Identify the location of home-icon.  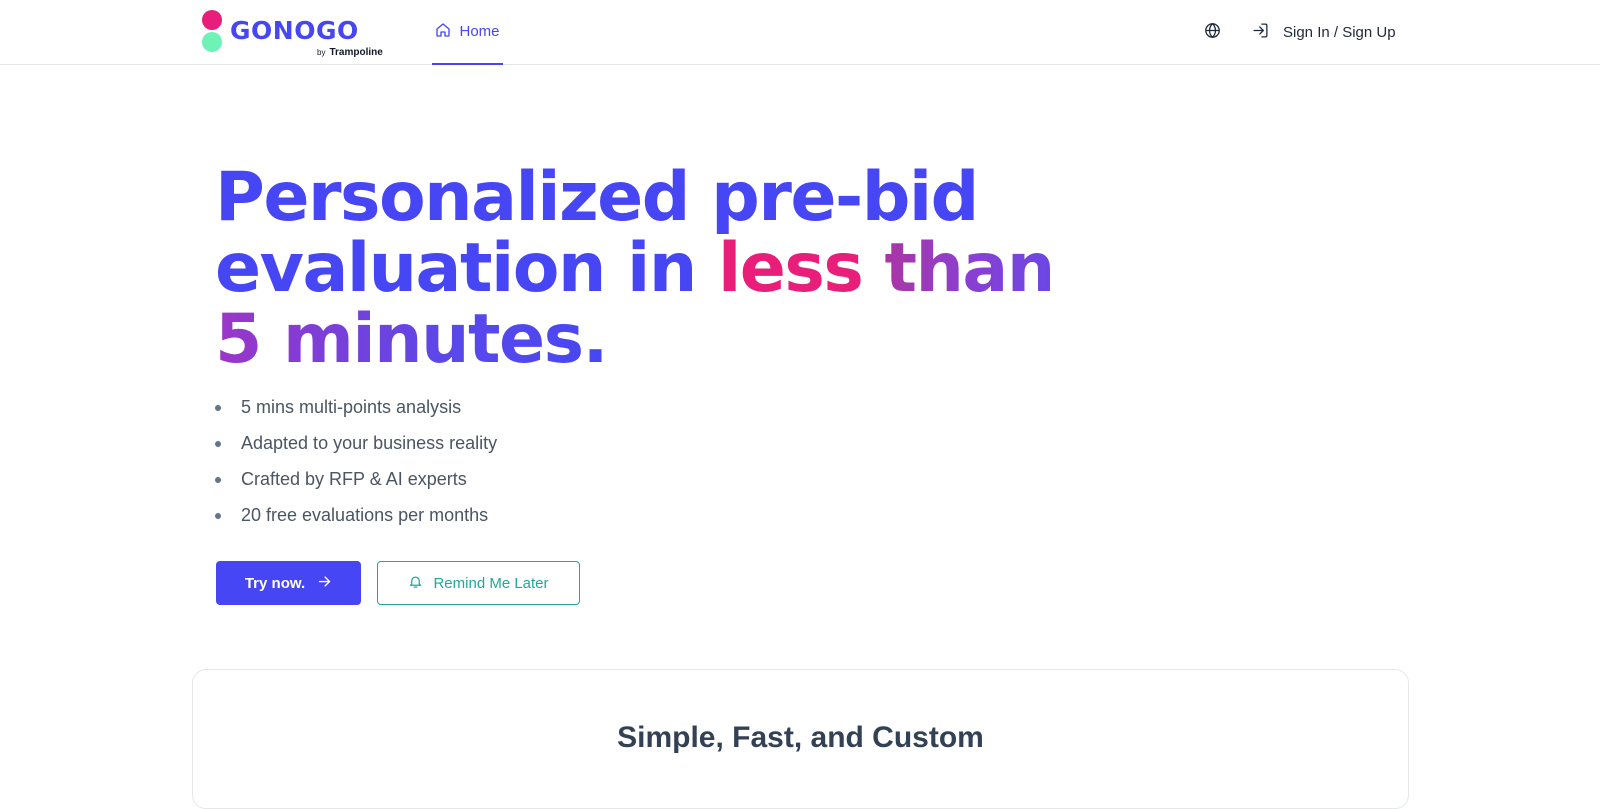
(443, 32).